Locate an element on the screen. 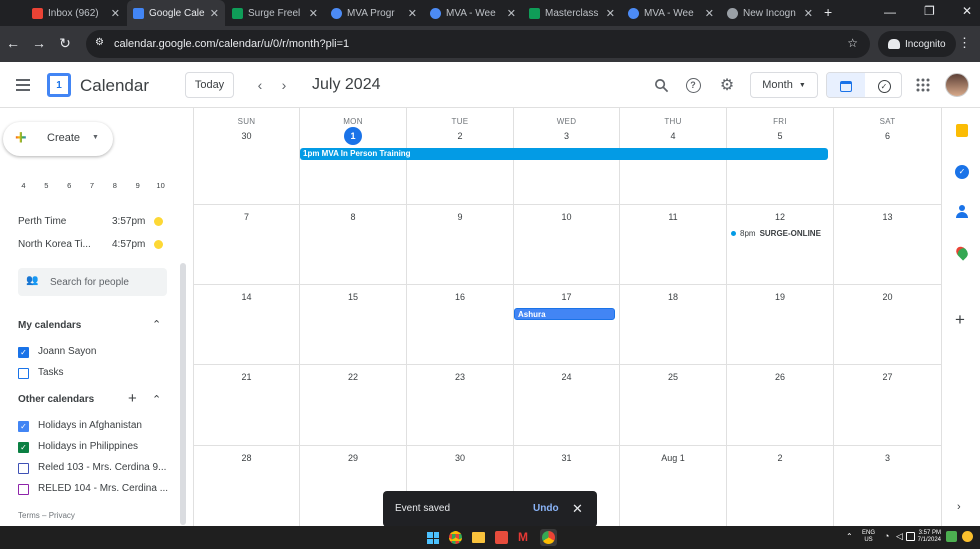 This screenshot has height=549, width=980. day-cell: 3 is located at coordinates (887, 486).